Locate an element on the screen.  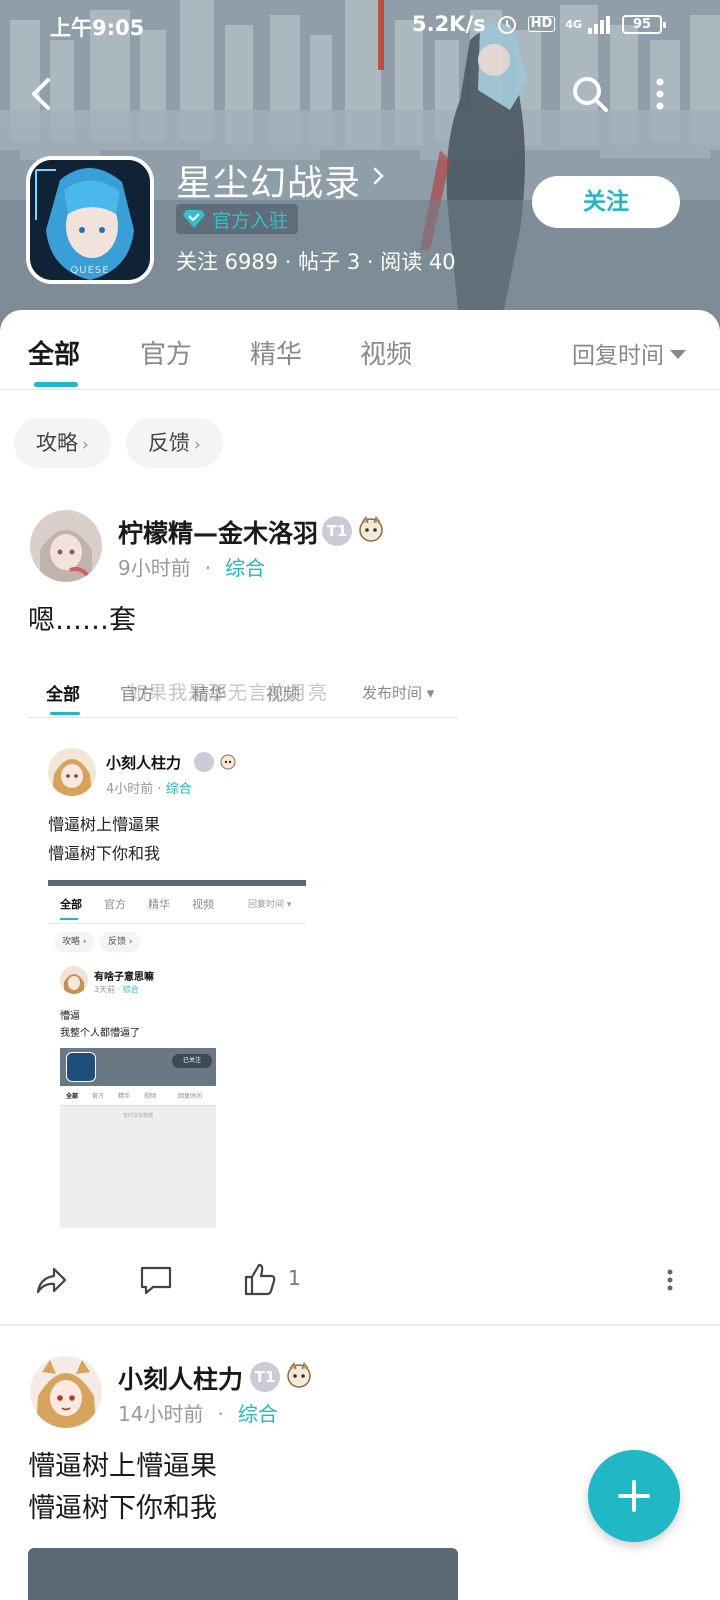
nested-text: 懵逼 我整个人都懵逼了 is located at coordinates (100, 1025).